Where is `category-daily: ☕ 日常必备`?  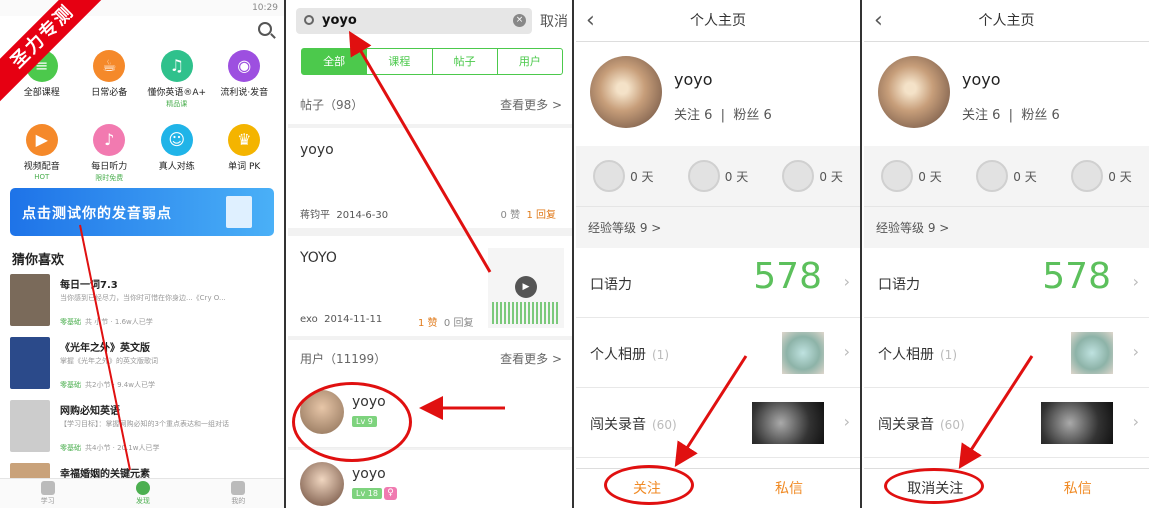 category-daily: ☕ 日常必备 is located at coordinates (110, 85).